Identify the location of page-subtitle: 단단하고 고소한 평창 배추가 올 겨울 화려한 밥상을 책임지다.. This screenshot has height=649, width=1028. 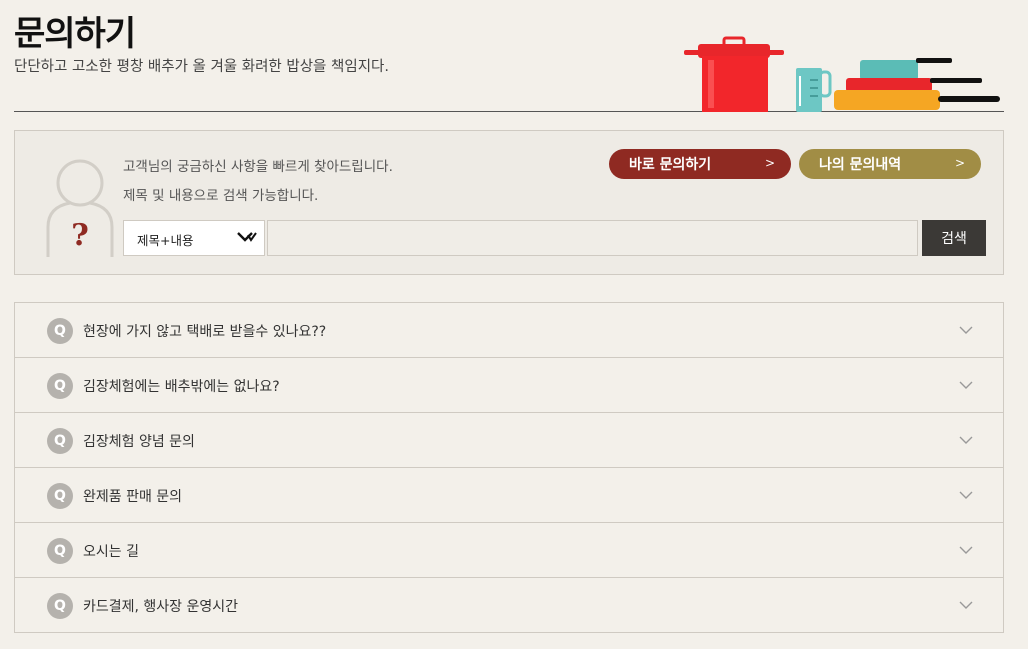
(201, 67).